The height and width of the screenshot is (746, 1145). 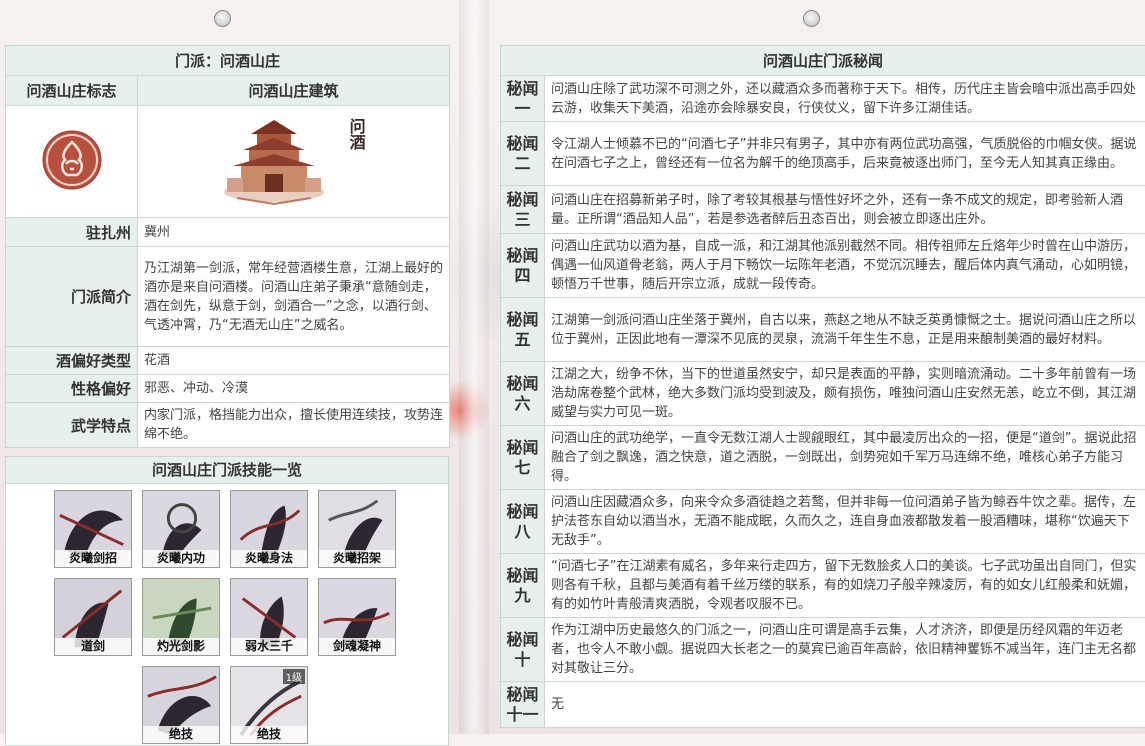 I want to click on sect-building-cell: 问酒, so click(x=294, y=162).